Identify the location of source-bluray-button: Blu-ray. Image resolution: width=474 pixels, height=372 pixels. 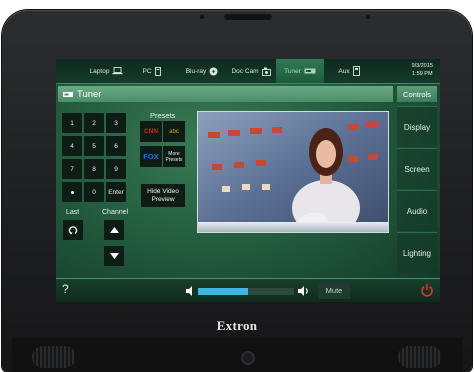
(202, 71).